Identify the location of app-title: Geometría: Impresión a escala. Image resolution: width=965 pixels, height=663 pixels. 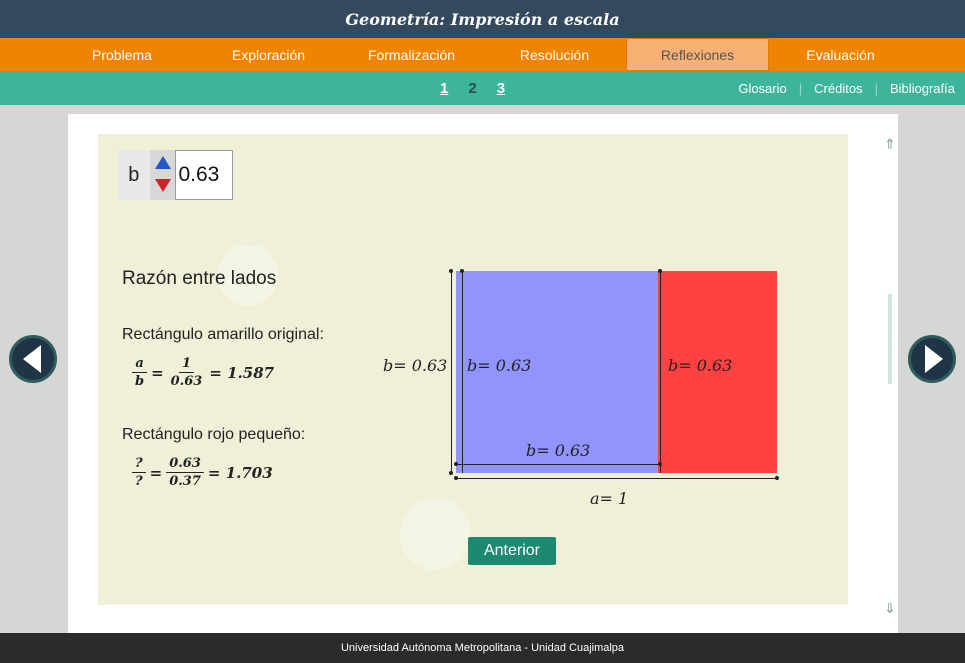
(482, 19).